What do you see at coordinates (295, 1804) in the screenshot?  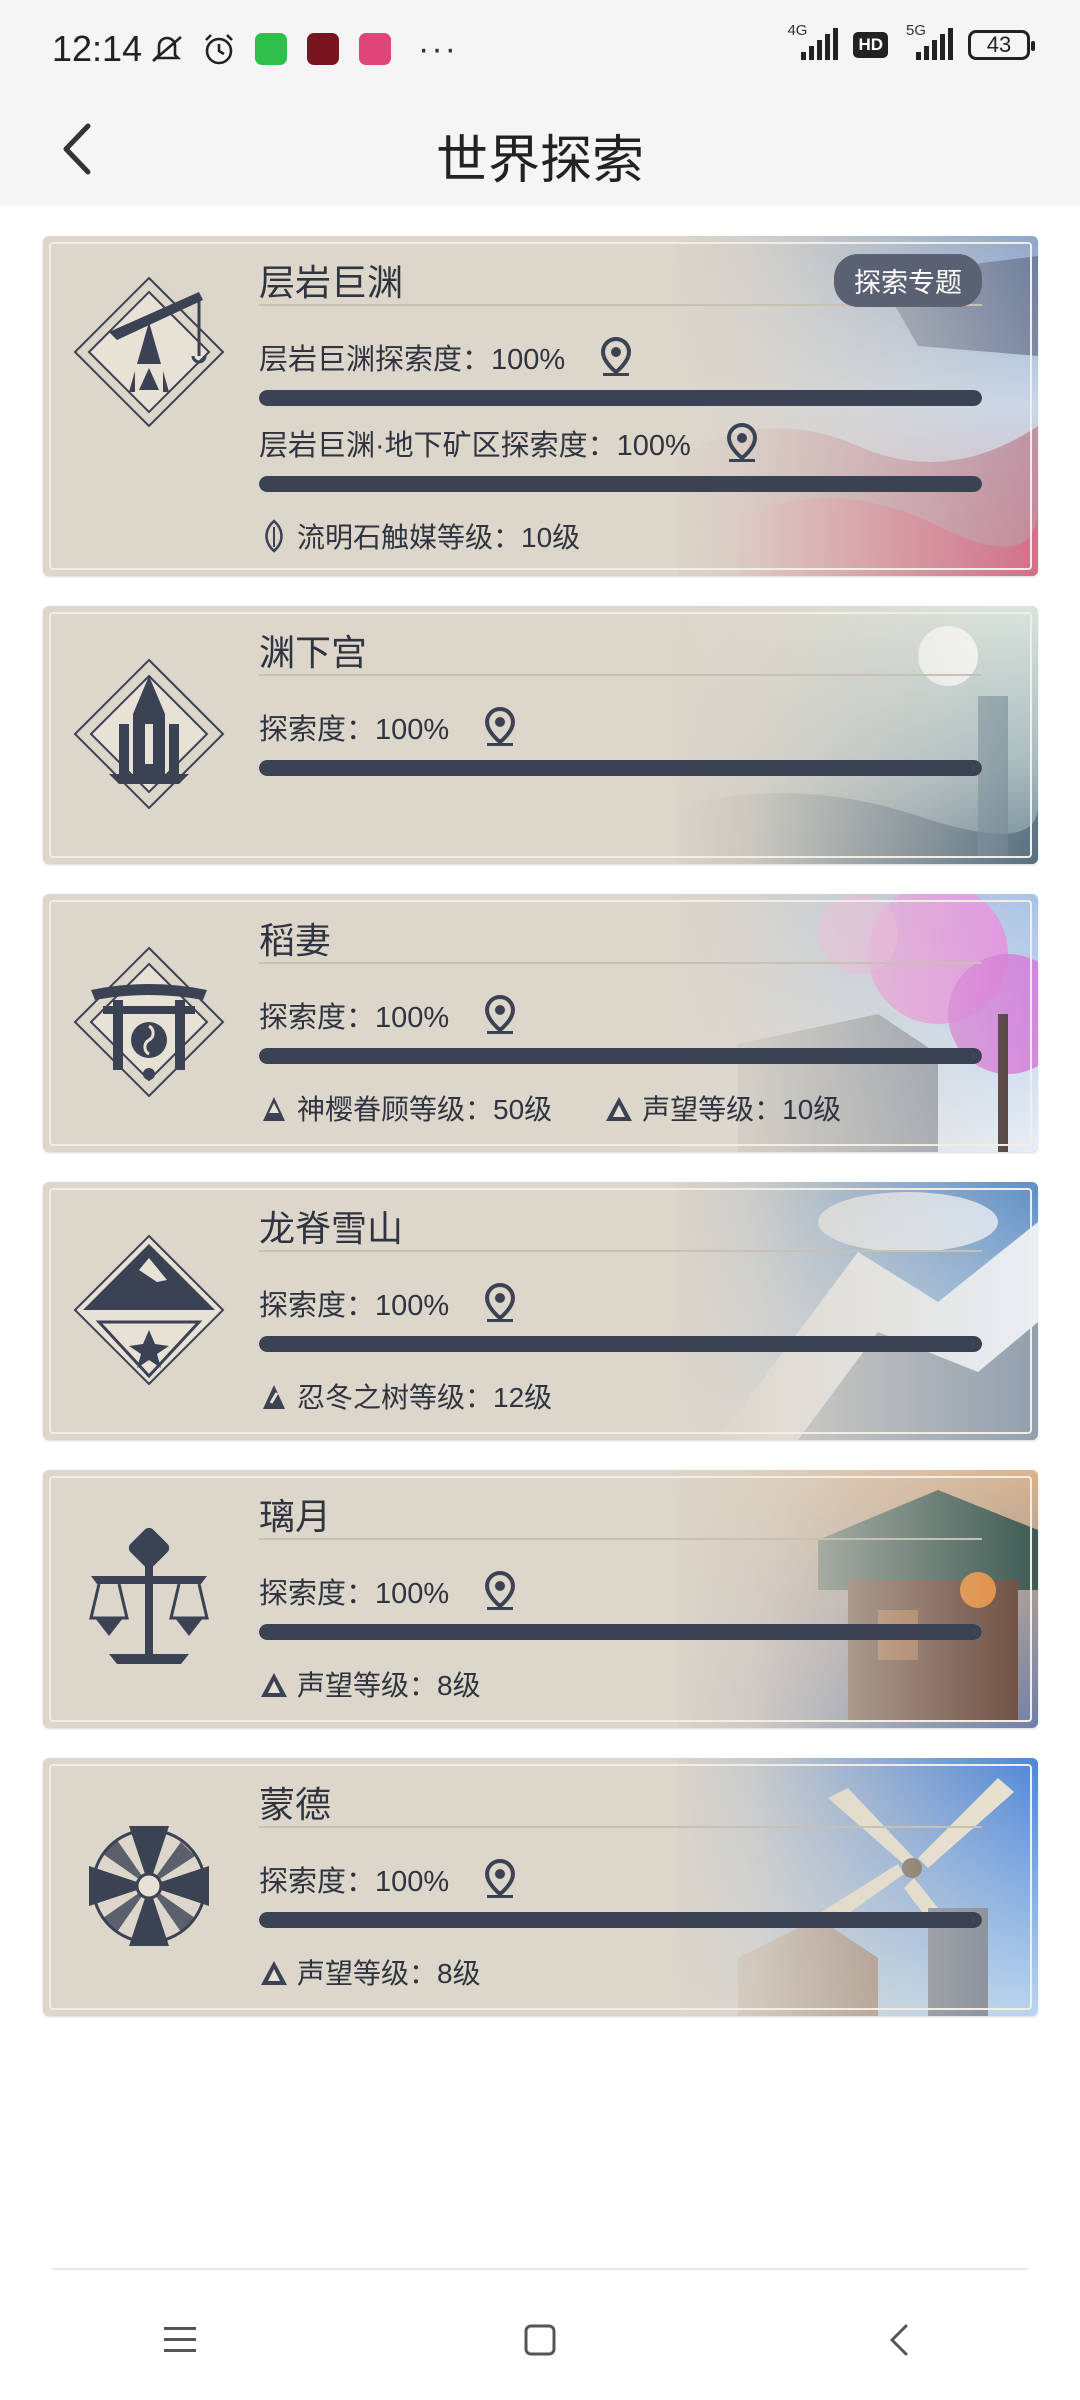 I see `region-name: 蒙德` at bounding box center [295, 1804].